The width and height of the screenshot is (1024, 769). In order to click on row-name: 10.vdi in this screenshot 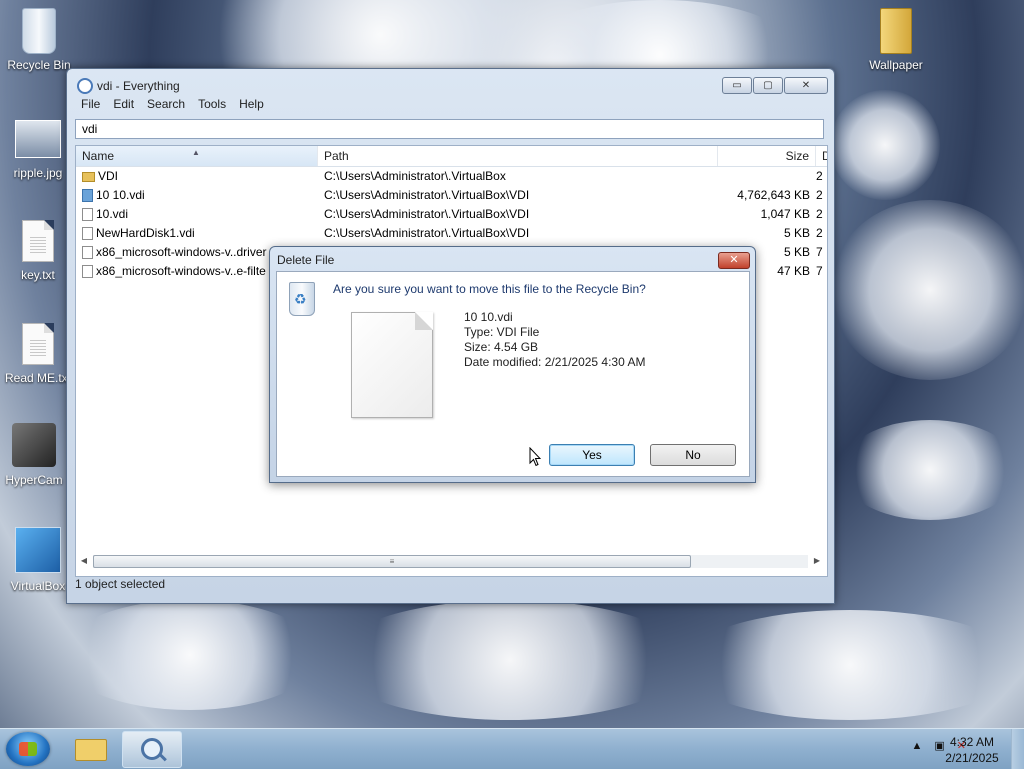, I will do `click(112, 214)`.